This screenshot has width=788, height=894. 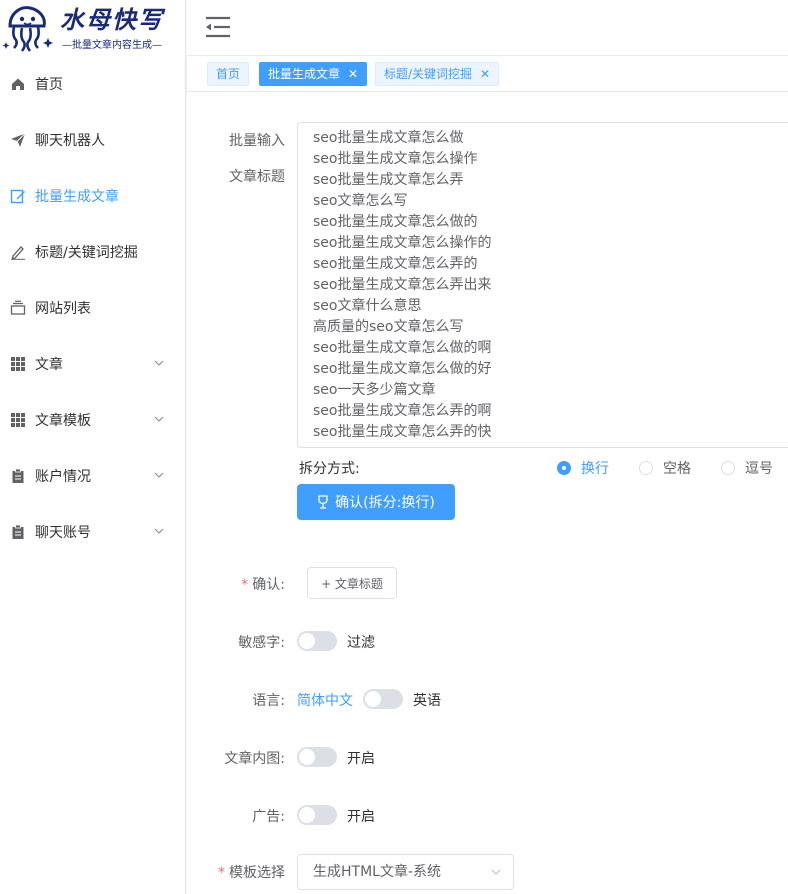 I want to click on app-subtitle: —批量文章内容生成—, so click(x=112, y=45).